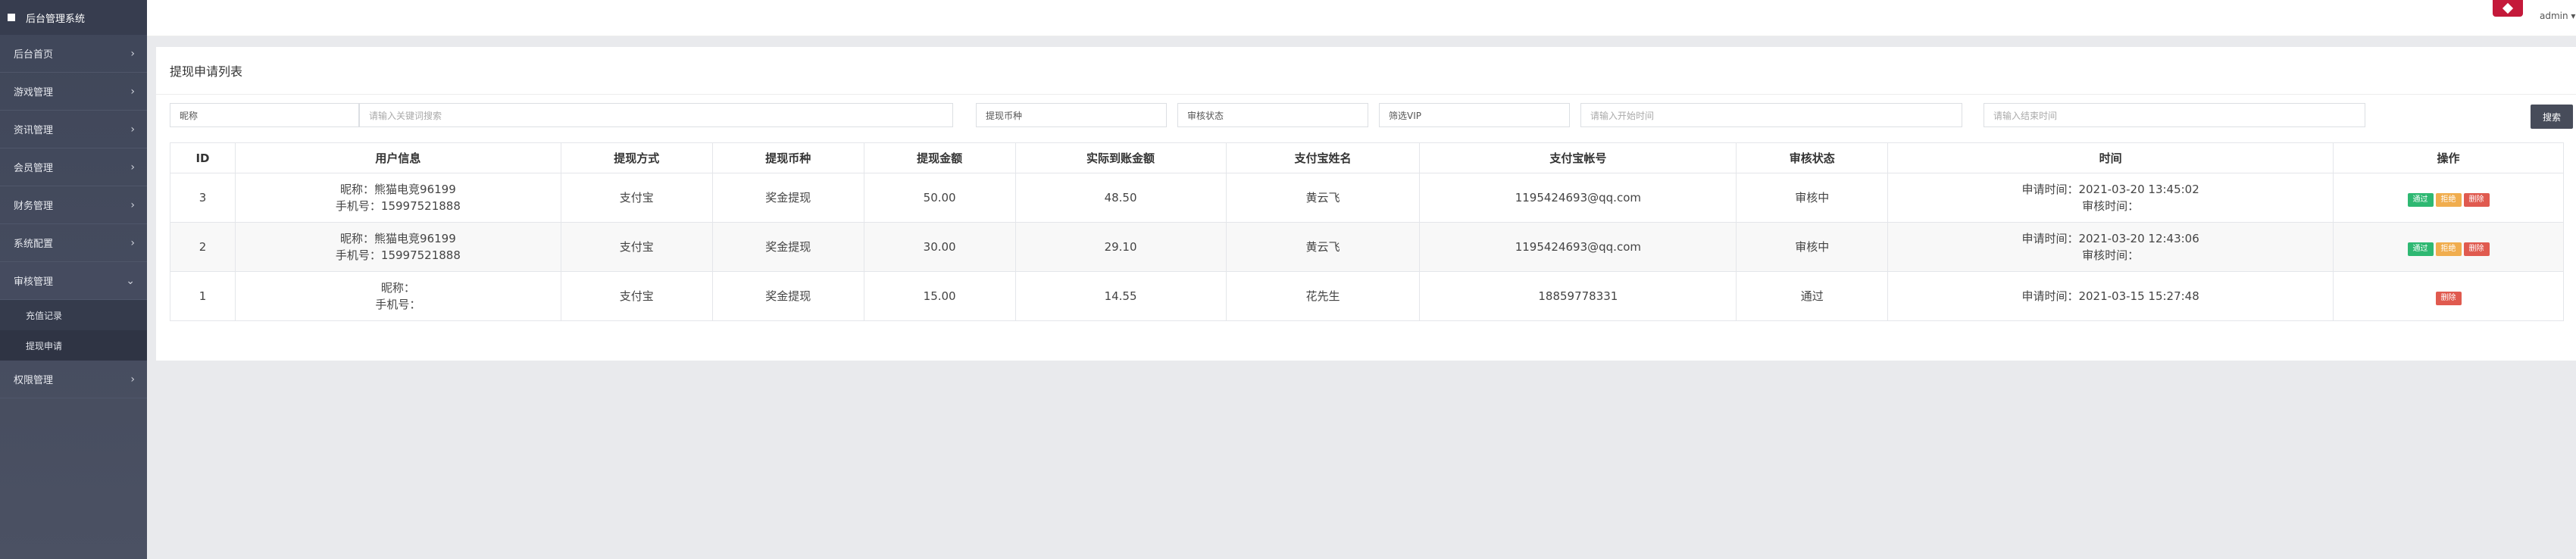 The image size is (2576, 559). I want to click on end-time-input: 请输入结束时间, so click(2174, 115).